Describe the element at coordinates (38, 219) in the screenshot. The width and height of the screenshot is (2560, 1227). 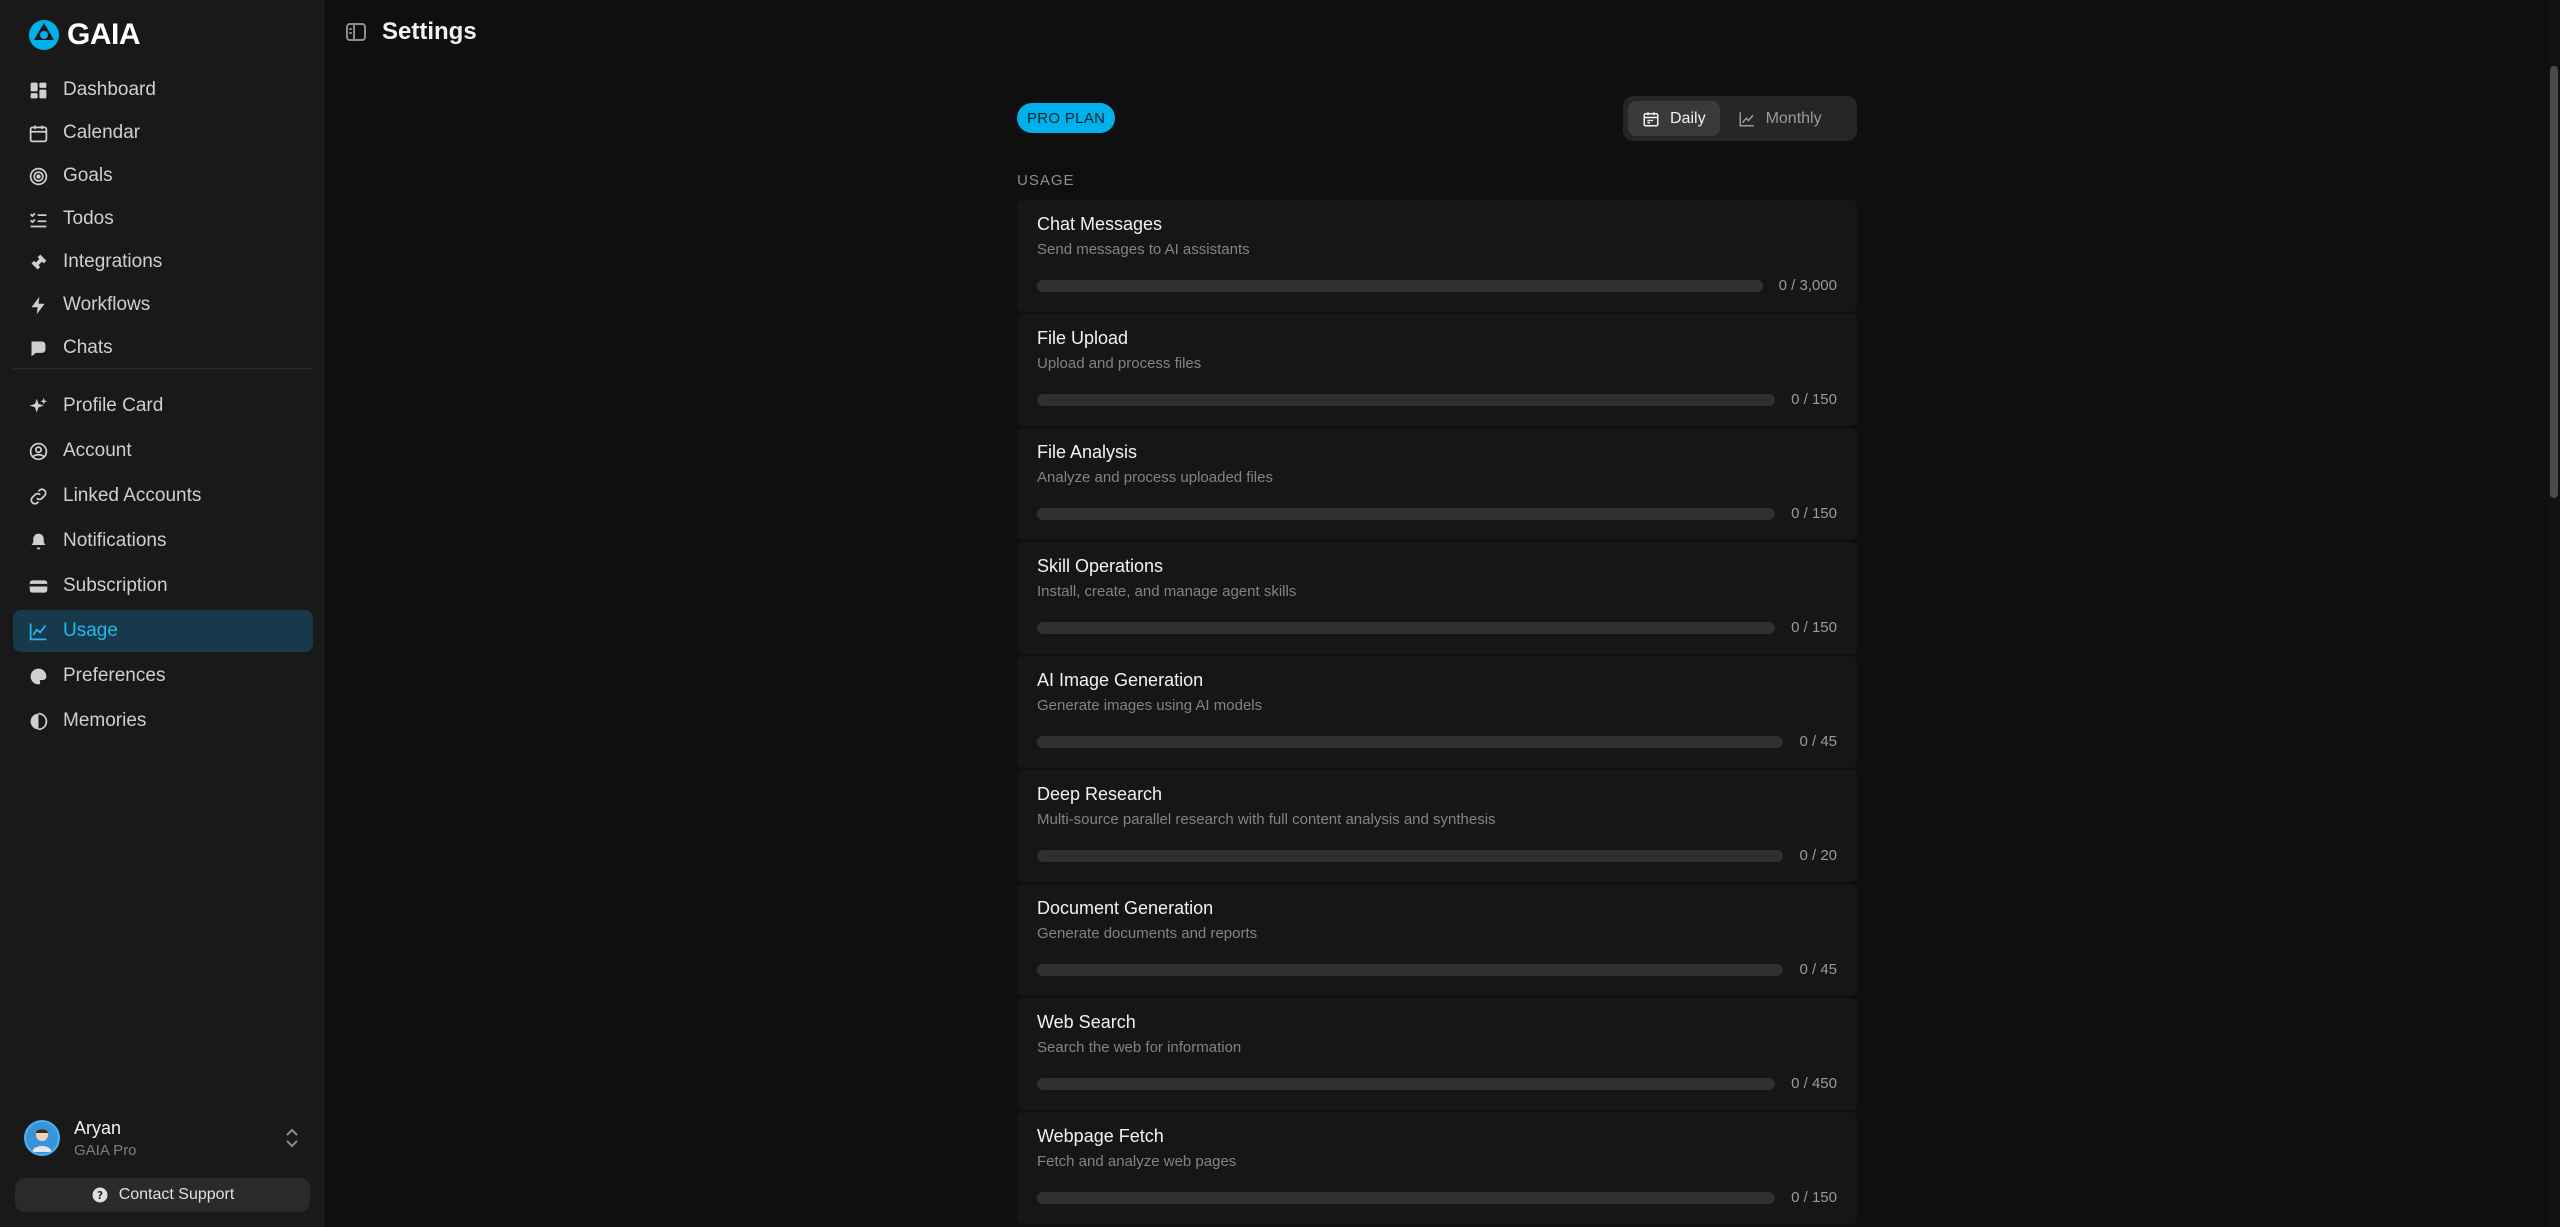
I see `checklist-icon` at that location.